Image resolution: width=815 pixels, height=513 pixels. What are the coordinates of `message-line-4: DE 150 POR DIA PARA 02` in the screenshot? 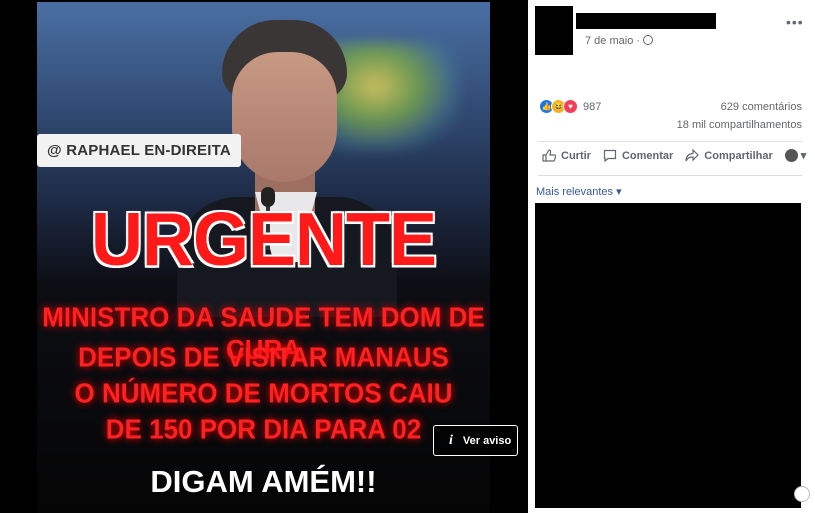 It's located at (263, 429).